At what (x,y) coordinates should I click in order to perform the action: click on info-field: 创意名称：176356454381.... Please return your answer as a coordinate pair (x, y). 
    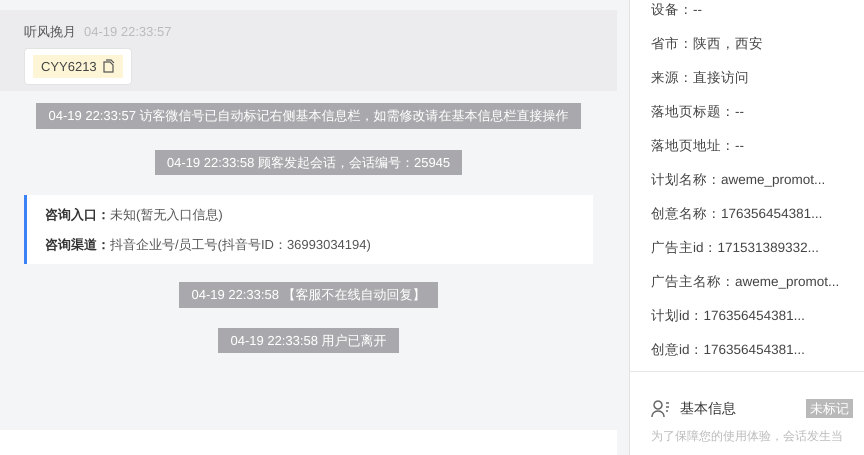
    Looking at the image, I should click on (747, 214).